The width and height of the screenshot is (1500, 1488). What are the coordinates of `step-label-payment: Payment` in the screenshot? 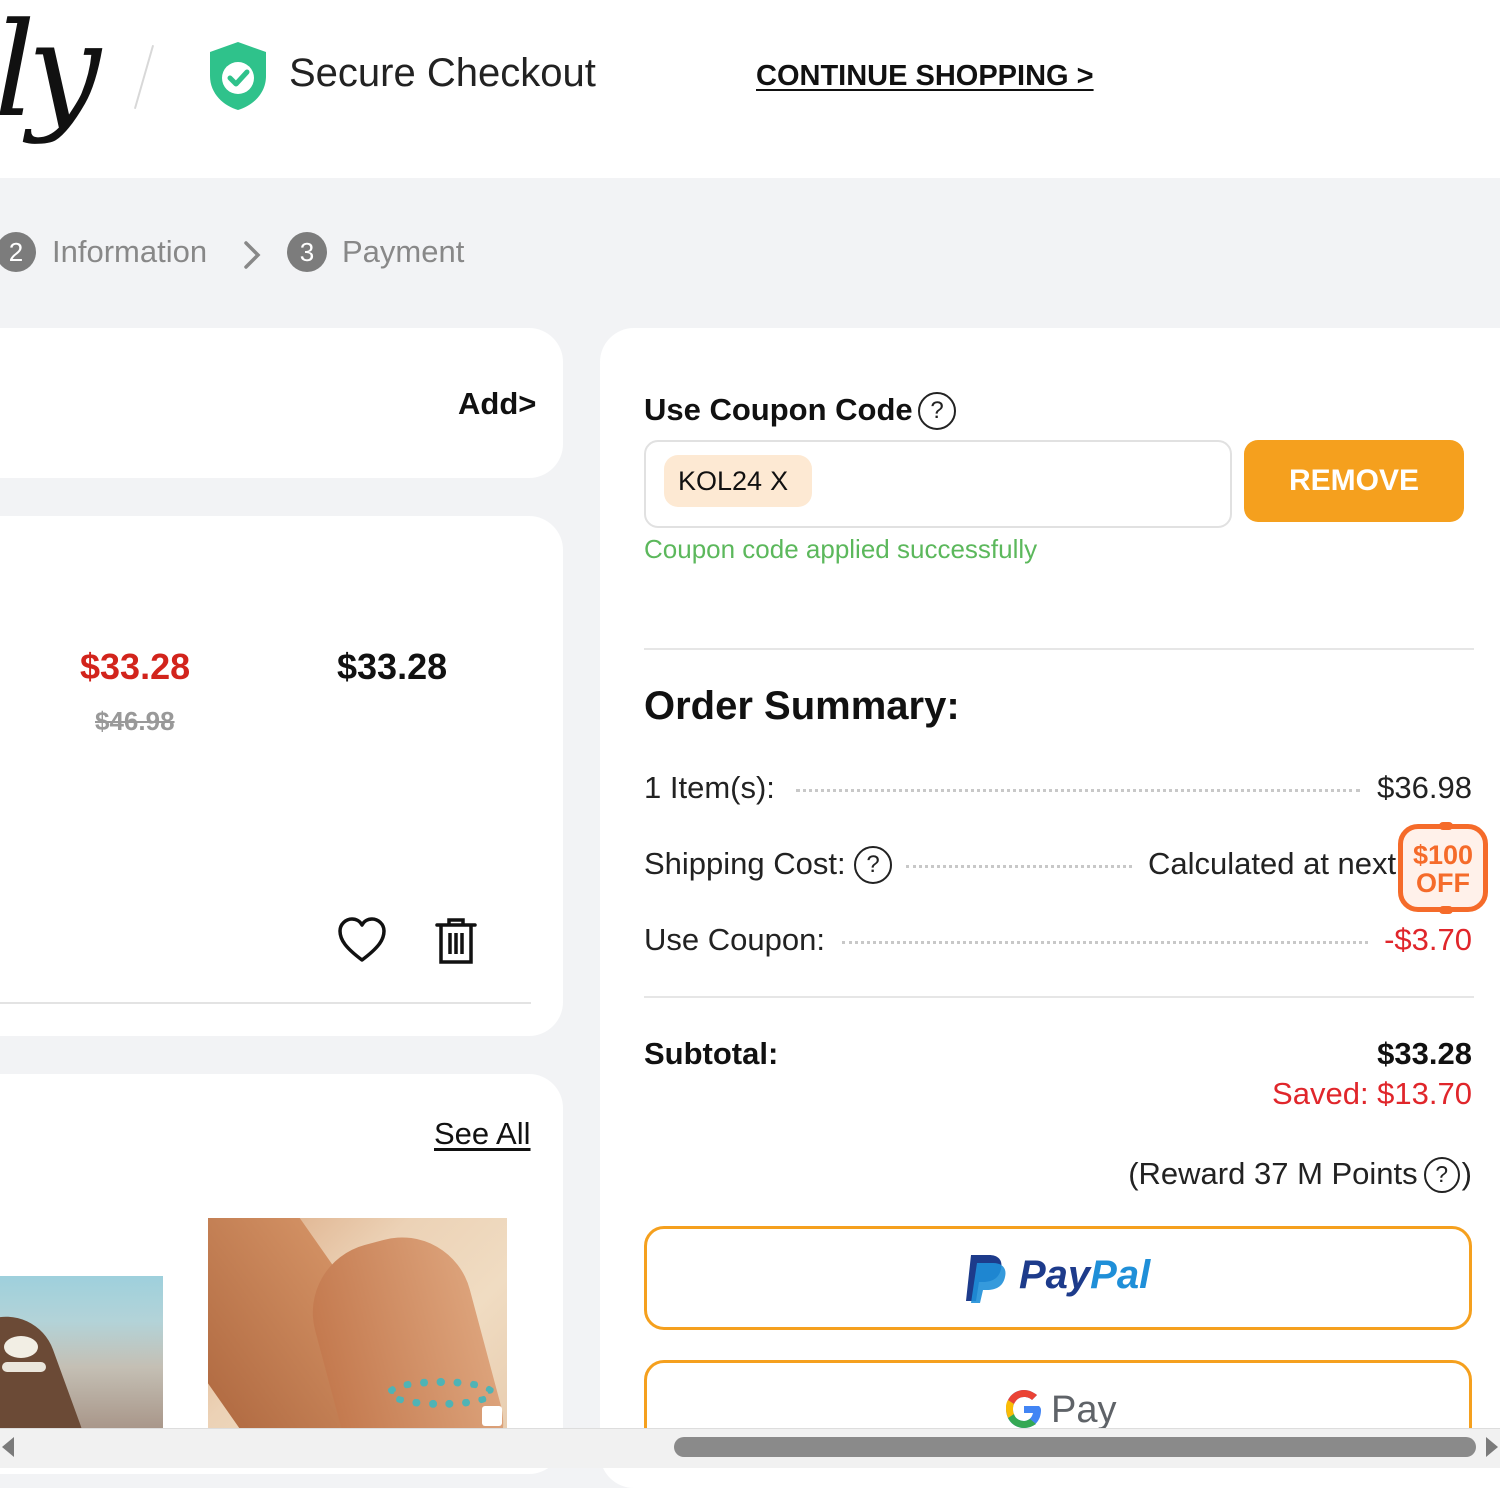 It's located at (403, 252).